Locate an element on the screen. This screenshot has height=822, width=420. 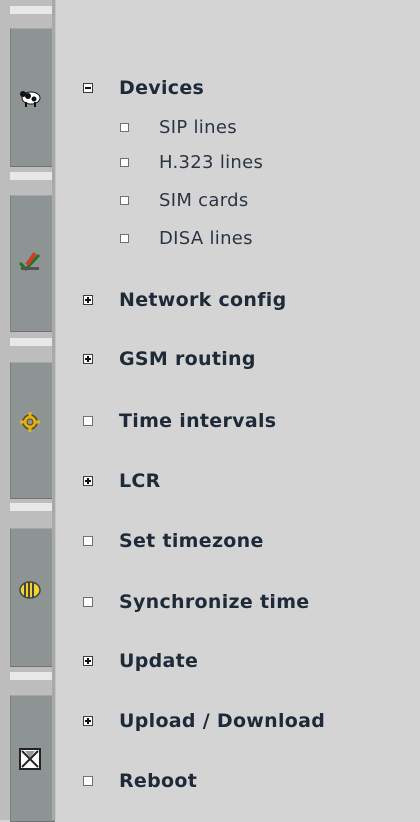
tree-subitem-label: SIP lines is located at coordinates (198, 127).